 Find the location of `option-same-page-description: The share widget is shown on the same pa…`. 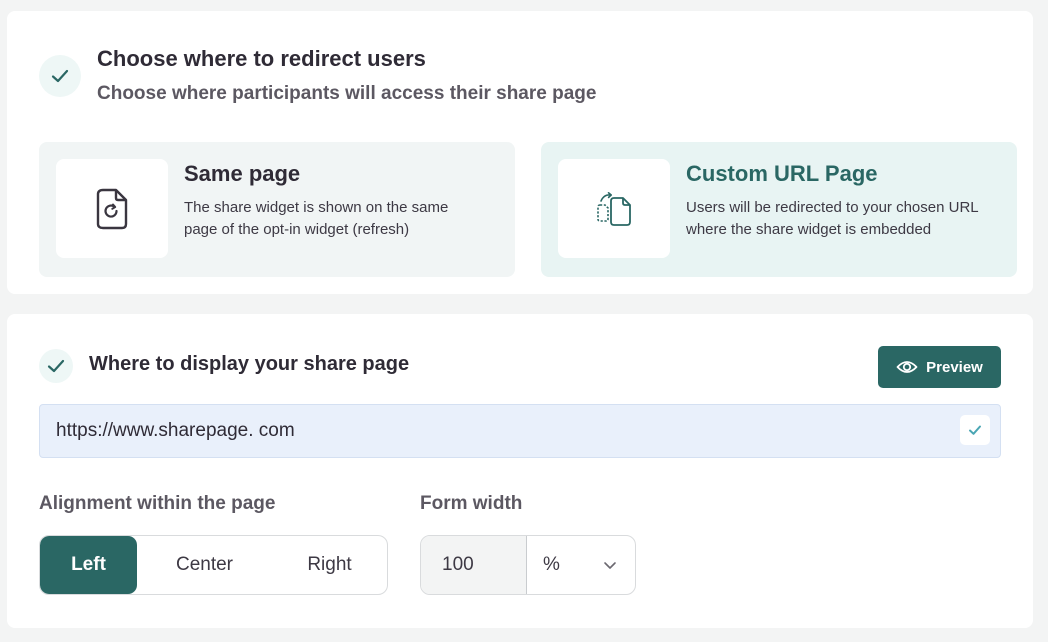

option-same-page-description: The share widget is shown on the same pa… is located at coordinates (316, 218).